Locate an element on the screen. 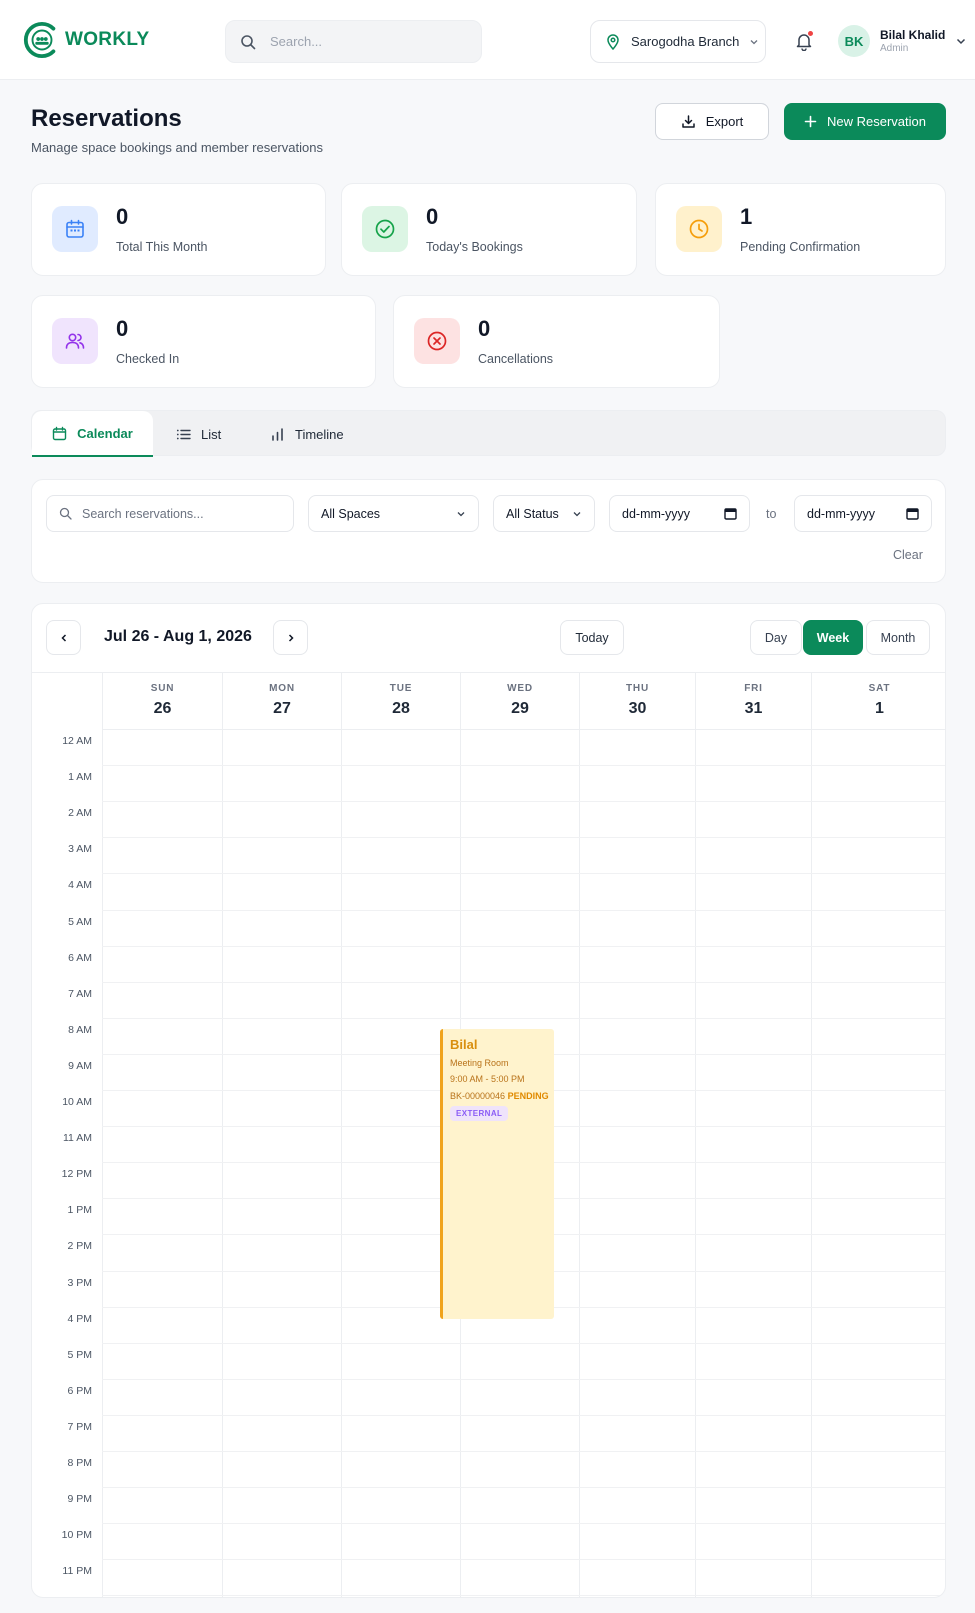 Image resolution: width=975 pixels, height=1613 pixels. user-menu: BK Bilal Khalid Admin is located at coordinates (902, 41).